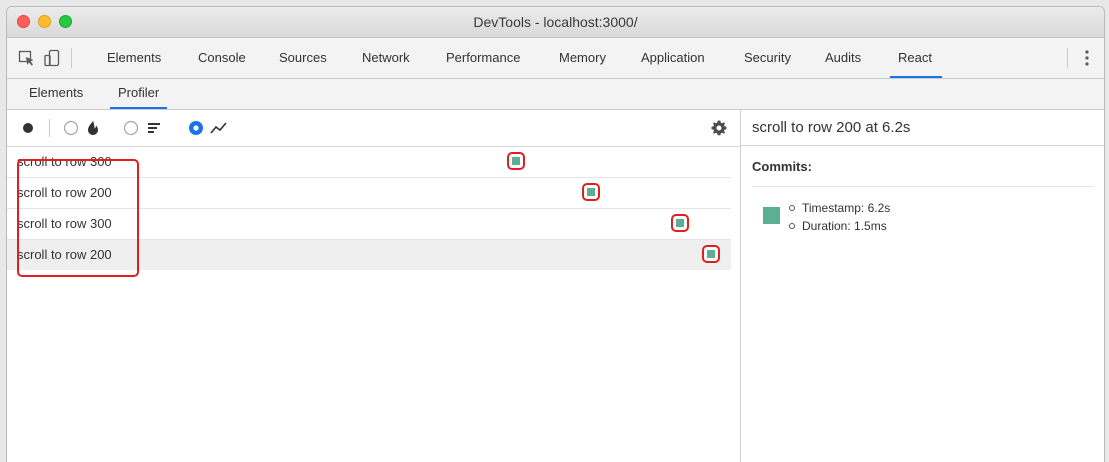  Describe the element at coordinates (771, 215) in the screenshot. I see `commit-swatch` at that location.